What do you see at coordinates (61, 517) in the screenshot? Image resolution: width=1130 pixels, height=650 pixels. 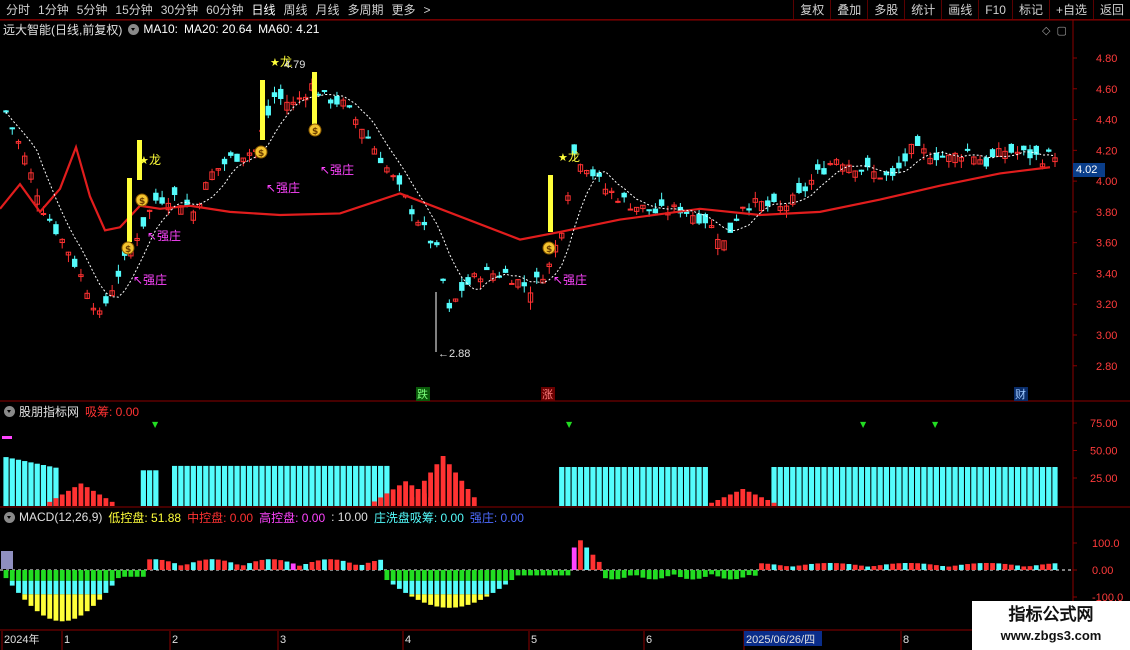 I see `macd-title: MACD(12,26,9)` at bounding box center [61, 517].